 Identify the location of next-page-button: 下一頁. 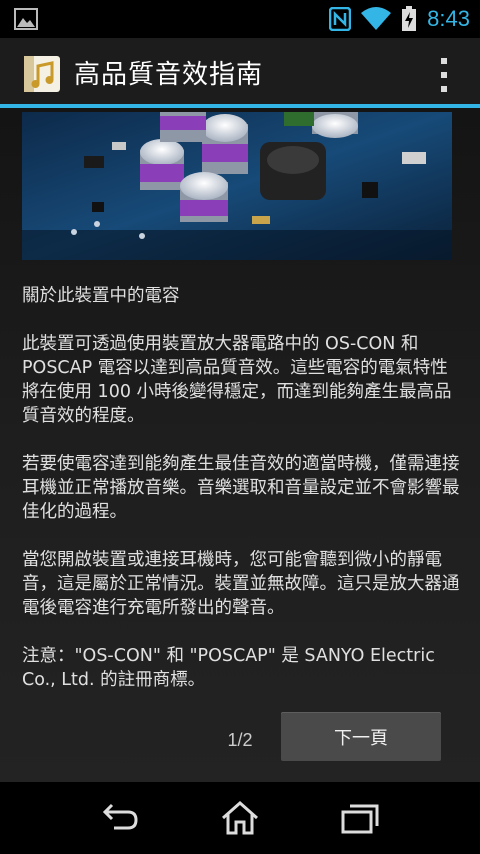
(361, 736).